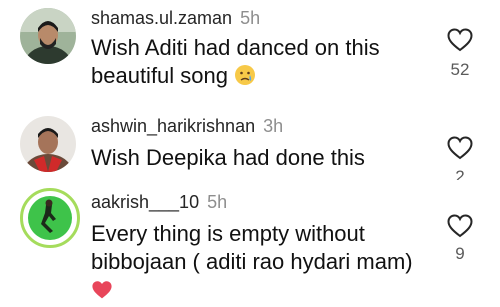  What do you see at coordinates (460, 253) in the screenshot?
I see `like-count: 9` at bounding box center [460, 253].